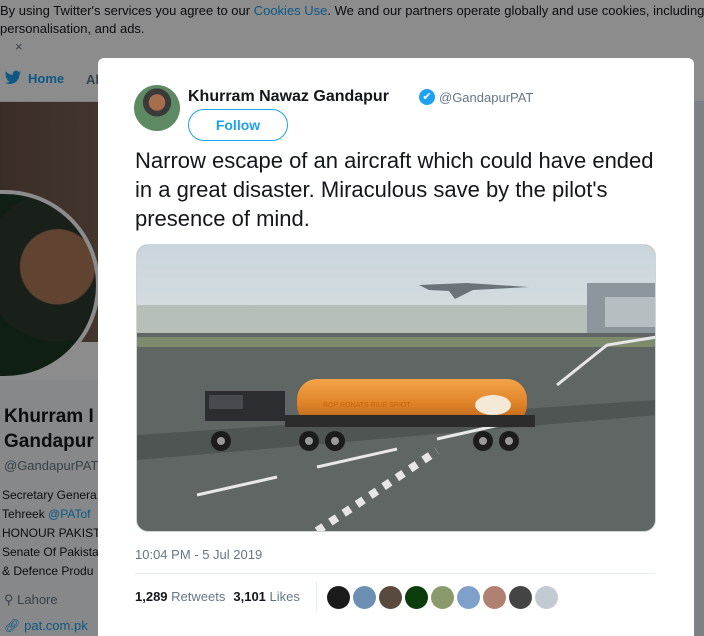  What do you see at coordinates (266, 600) in the screenshot?
I see `likes-stat: 3,101 Likes` at bounding box center [266, 600].